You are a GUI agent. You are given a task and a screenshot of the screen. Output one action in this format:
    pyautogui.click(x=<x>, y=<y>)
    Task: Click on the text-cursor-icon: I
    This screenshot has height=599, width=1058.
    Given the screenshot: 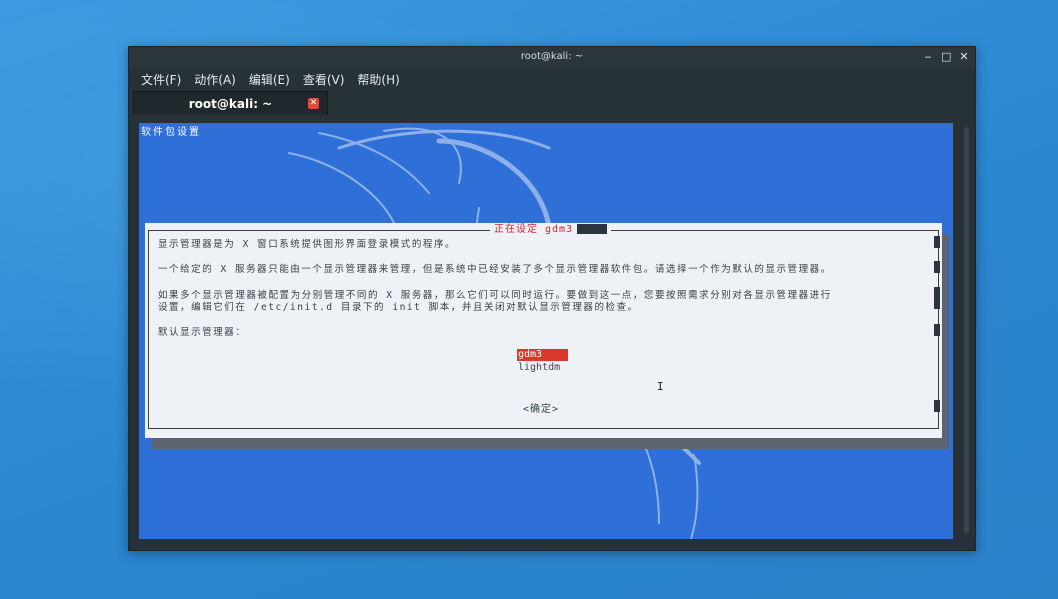 What is the action you would take?
    pyautogui.click(x=660, y=386)
    